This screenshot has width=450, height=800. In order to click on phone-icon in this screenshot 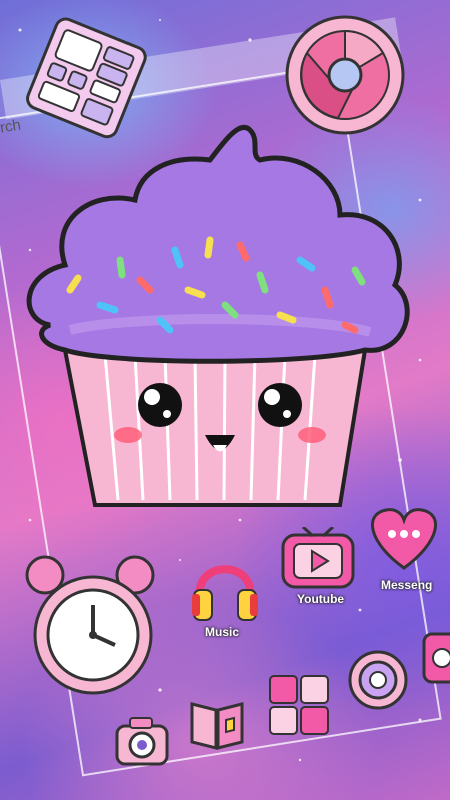, I will do `click(435, 658)`.